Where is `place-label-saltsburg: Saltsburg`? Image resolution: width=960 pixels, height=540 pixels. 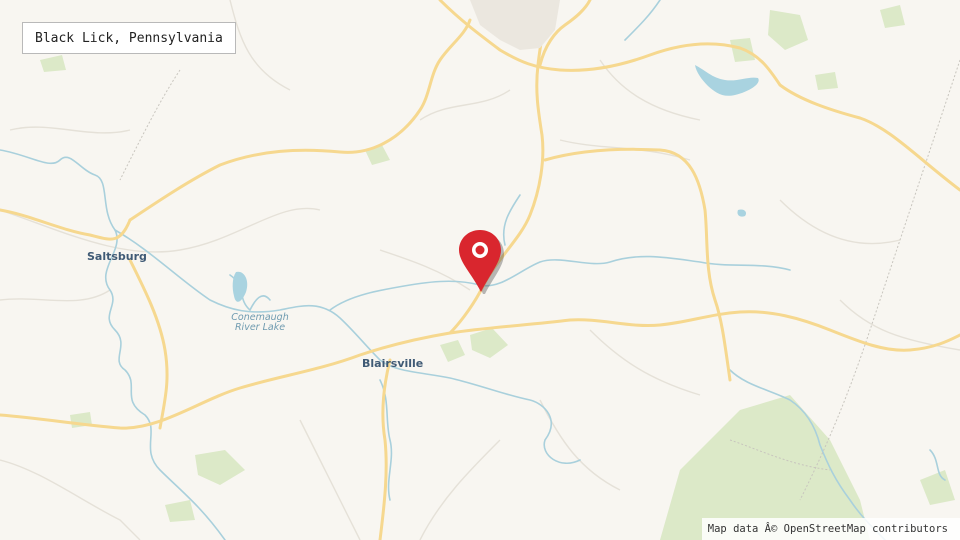 place-label-saltsburg: Saltsburg is located at coordinates (117, 256).